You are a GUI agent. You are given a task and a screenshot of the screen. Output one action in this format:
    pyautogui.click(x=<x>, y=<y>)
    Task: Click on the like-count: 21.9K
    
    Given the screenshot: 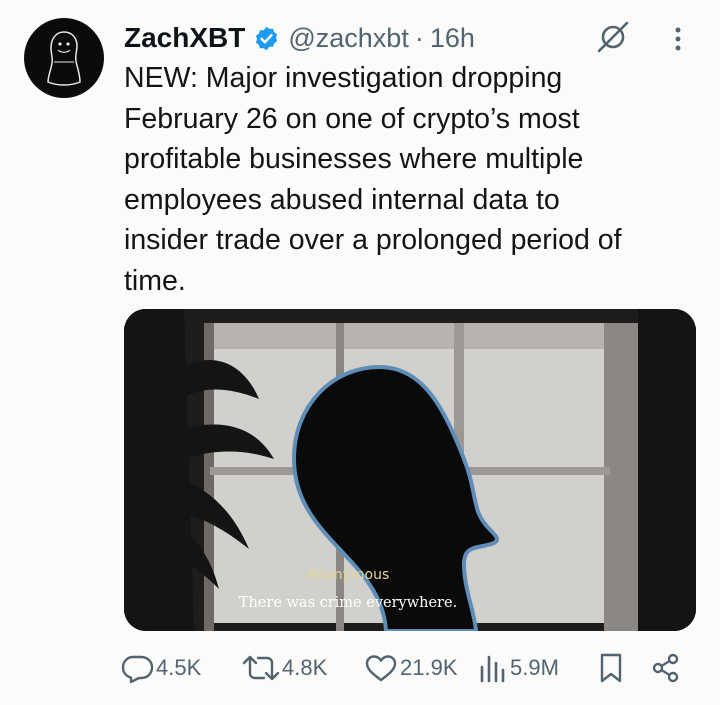 What is the action you would take?
    pyautogui.click(x=429, y=667)
    